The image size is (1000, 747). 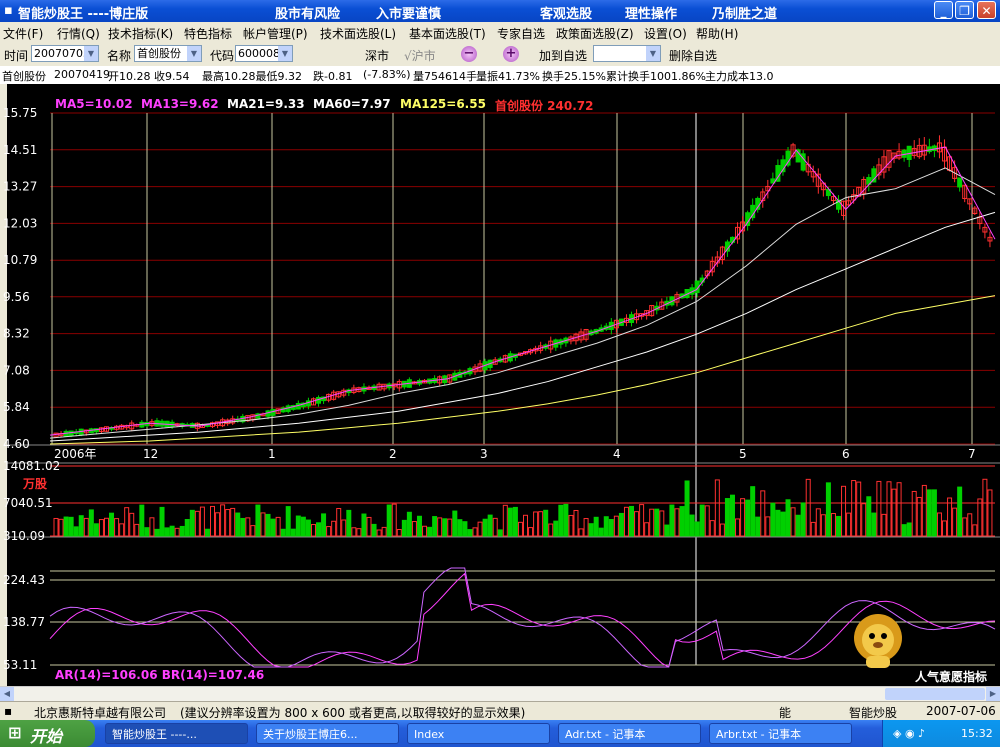 What do you see at coordinates (964, 10) in the screenshot?
I see `maximize-button: ❐` at bounding box center [964, 10].